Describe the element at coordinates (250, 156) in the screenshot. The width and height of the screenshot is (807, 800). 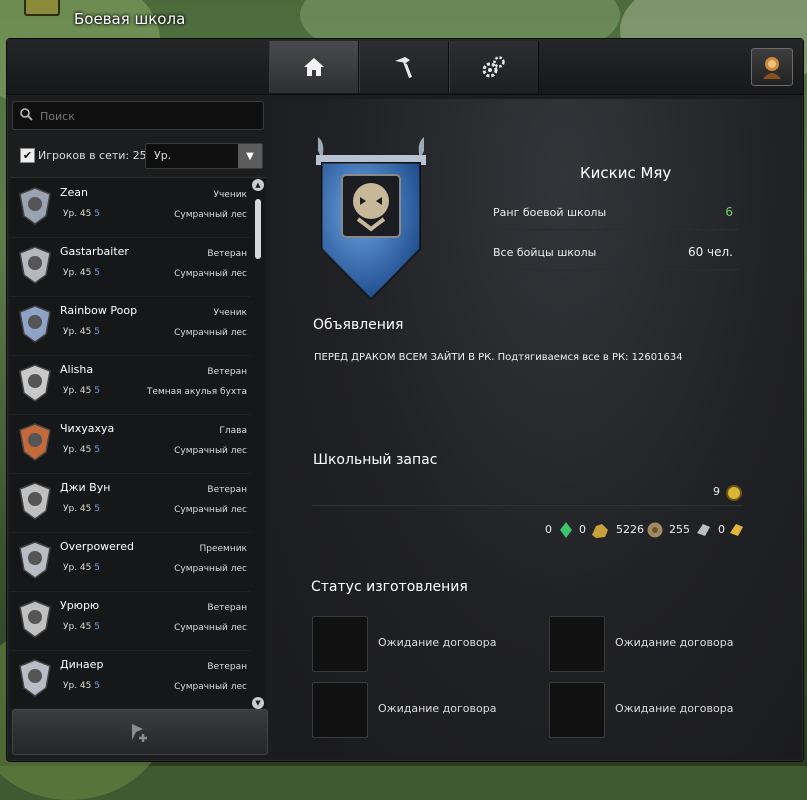
I see `dropdown-arrow-icon: ▼` at that location.